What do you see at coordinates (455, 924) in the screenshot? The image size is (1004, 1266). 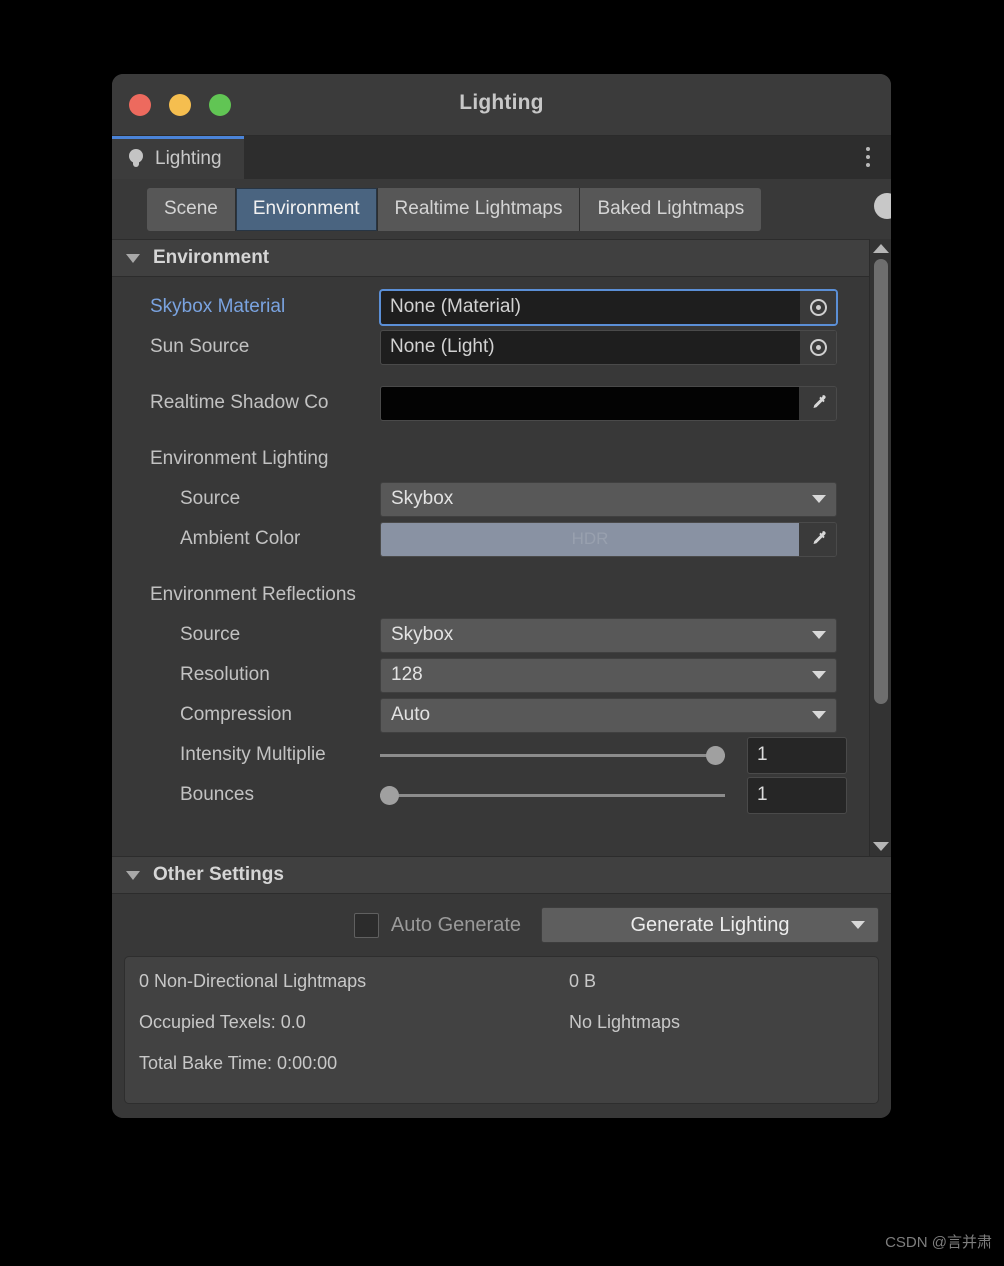 I see `auto-generate-label: Auto Generate` at bounding box center [455, 924].